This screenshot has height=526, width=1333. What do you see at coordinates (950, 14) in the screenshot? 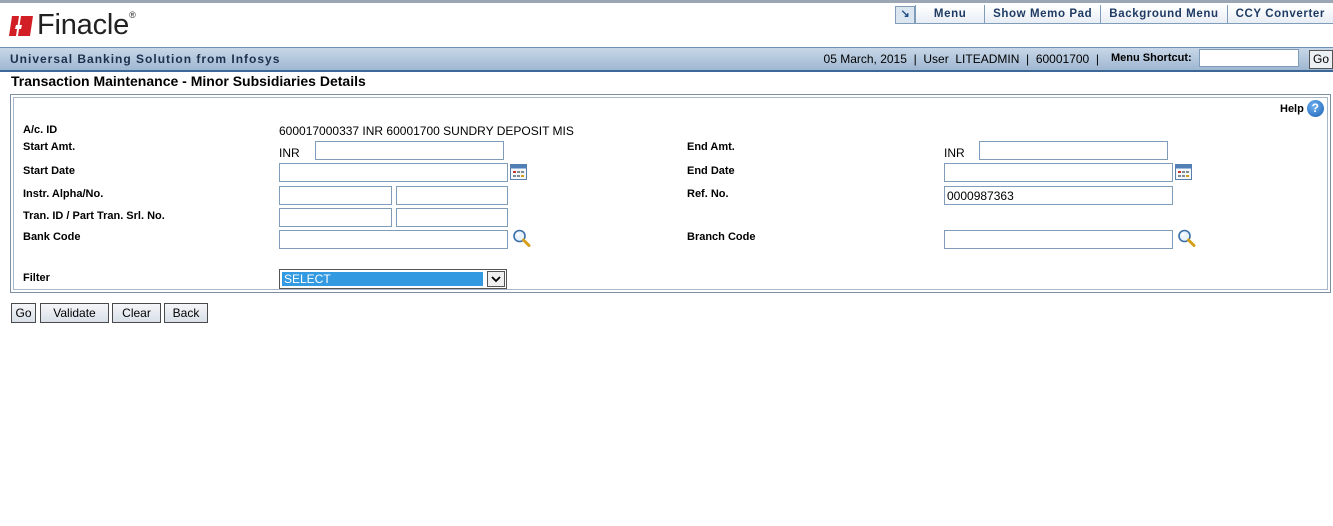
I see `menu-link: Menu` at bounding box center [950, 14].